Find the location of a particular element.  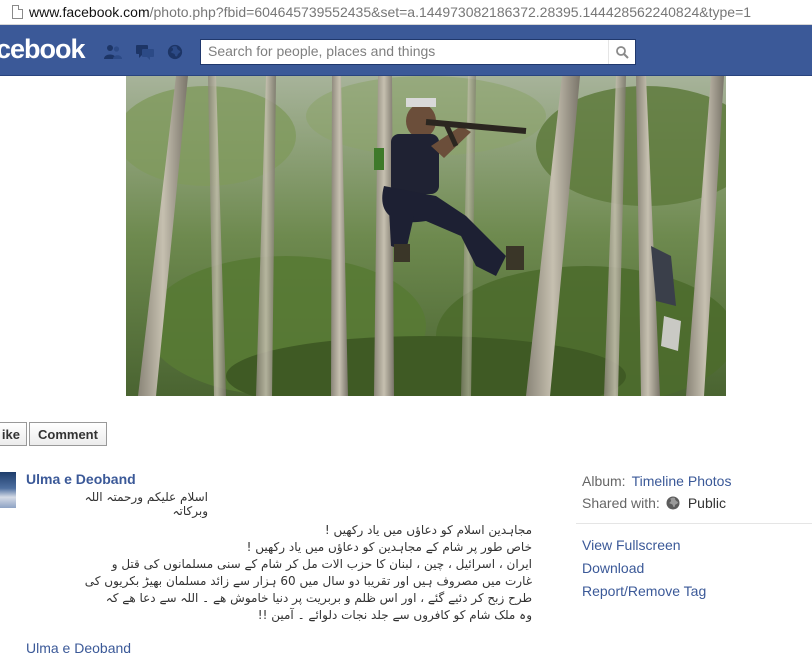

search-box is located at coordinates (418, 52).